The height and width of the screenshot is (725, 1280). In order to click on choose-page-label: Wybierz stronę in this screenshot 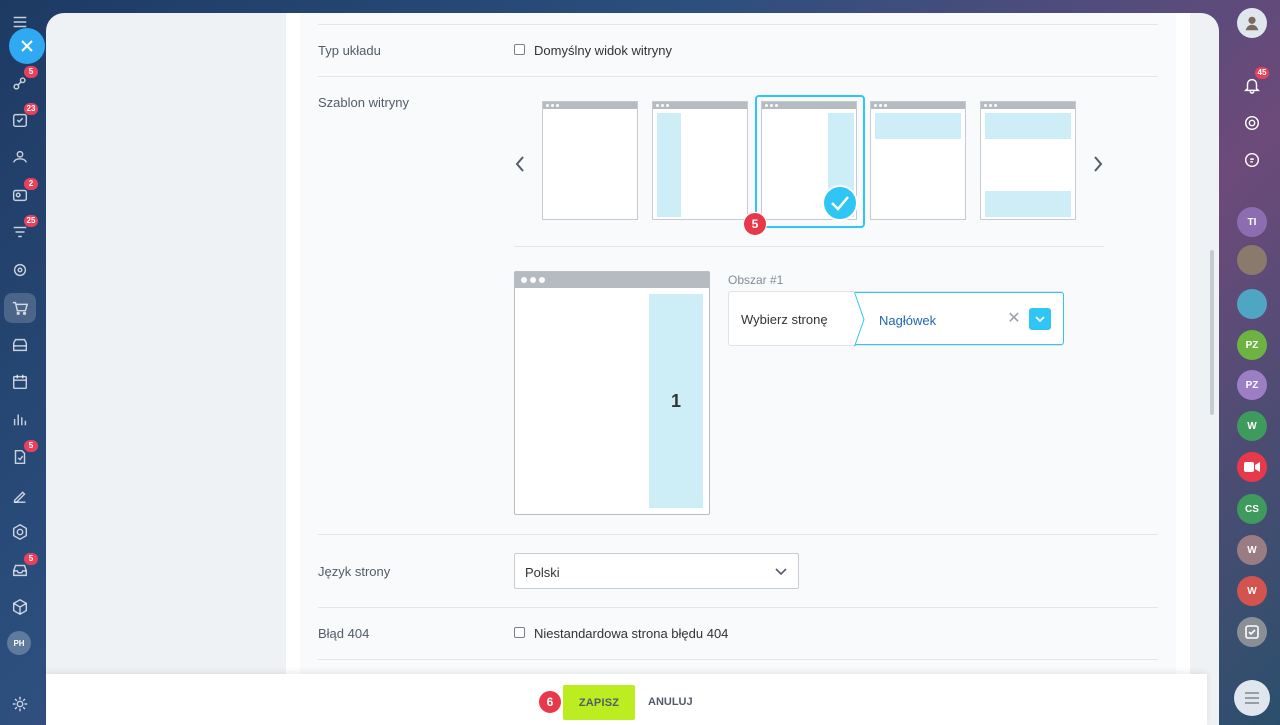, I will do `click(784, 319)`.